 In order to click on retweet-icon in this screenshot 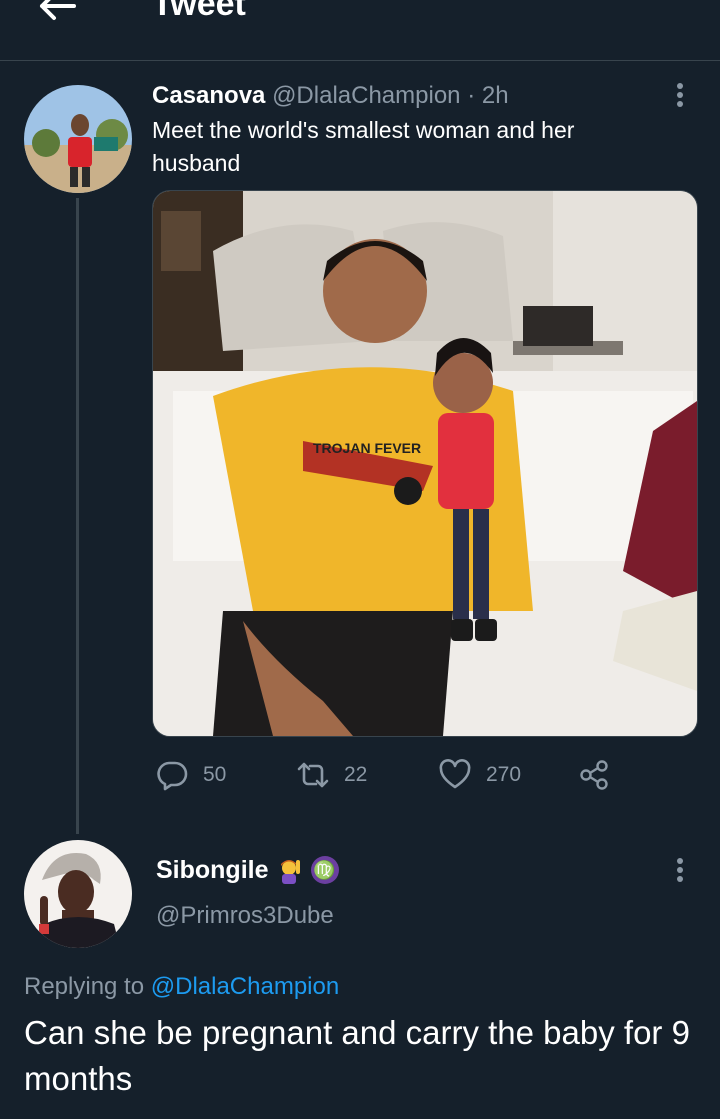, I will do `click(313, 775)`.